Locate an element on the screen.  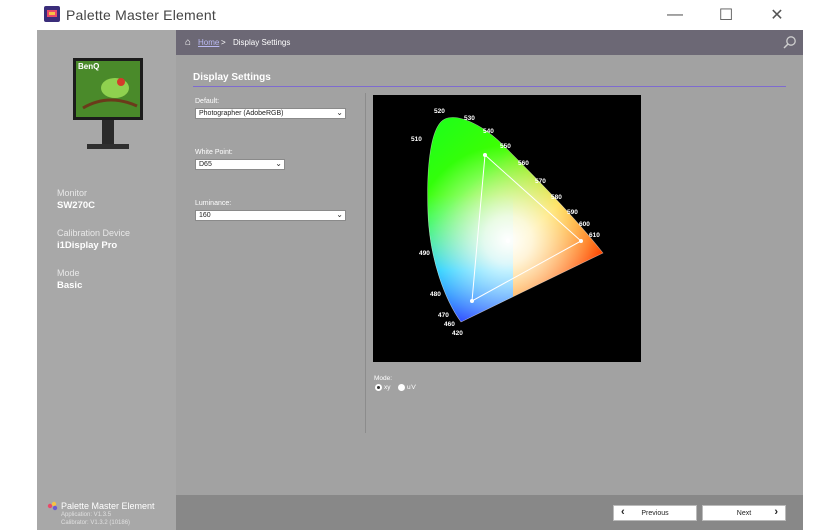
wavelength-label: 470 is located at coordinates (443, 315).